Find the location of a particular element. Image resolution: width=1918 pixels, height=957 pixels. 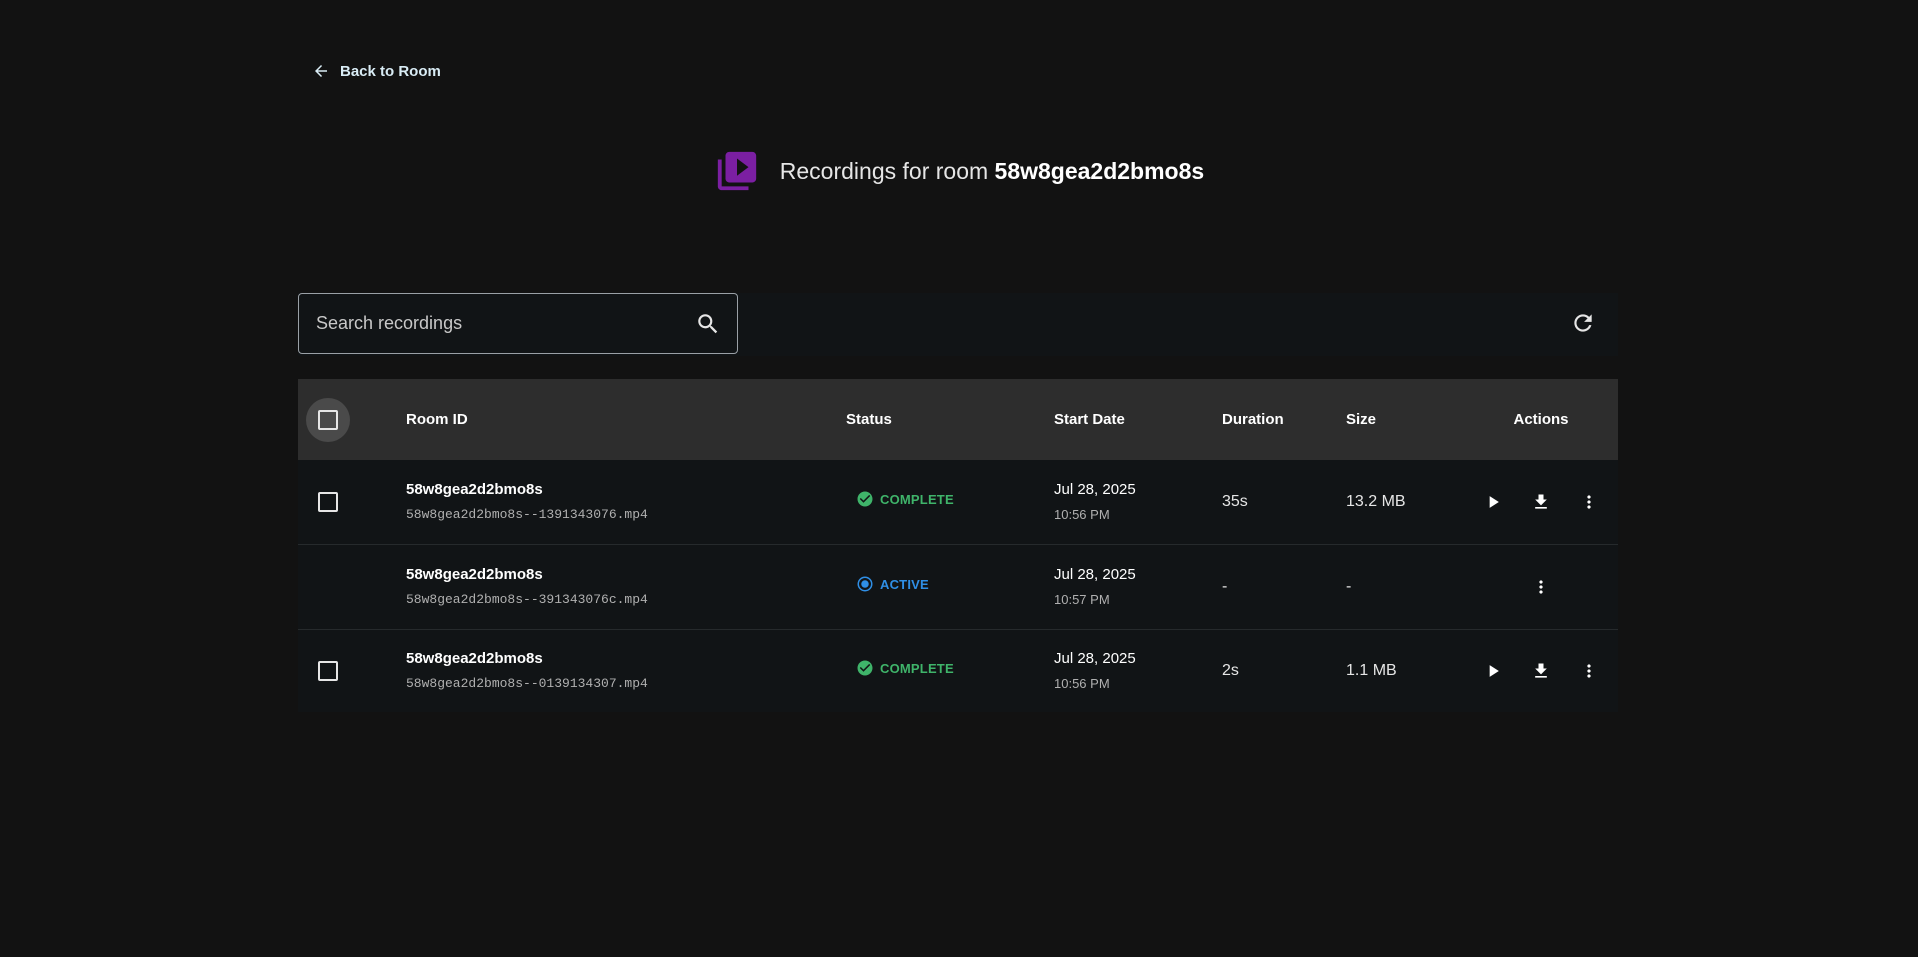

column-header-start-date: Start Date is located at coordinates (1138, 419).